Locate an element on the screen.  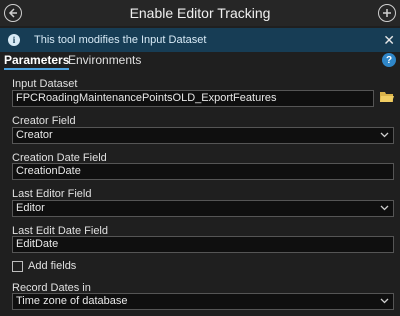
tool-title: Enable Editor Tracking is located at coordinates (200, 13).